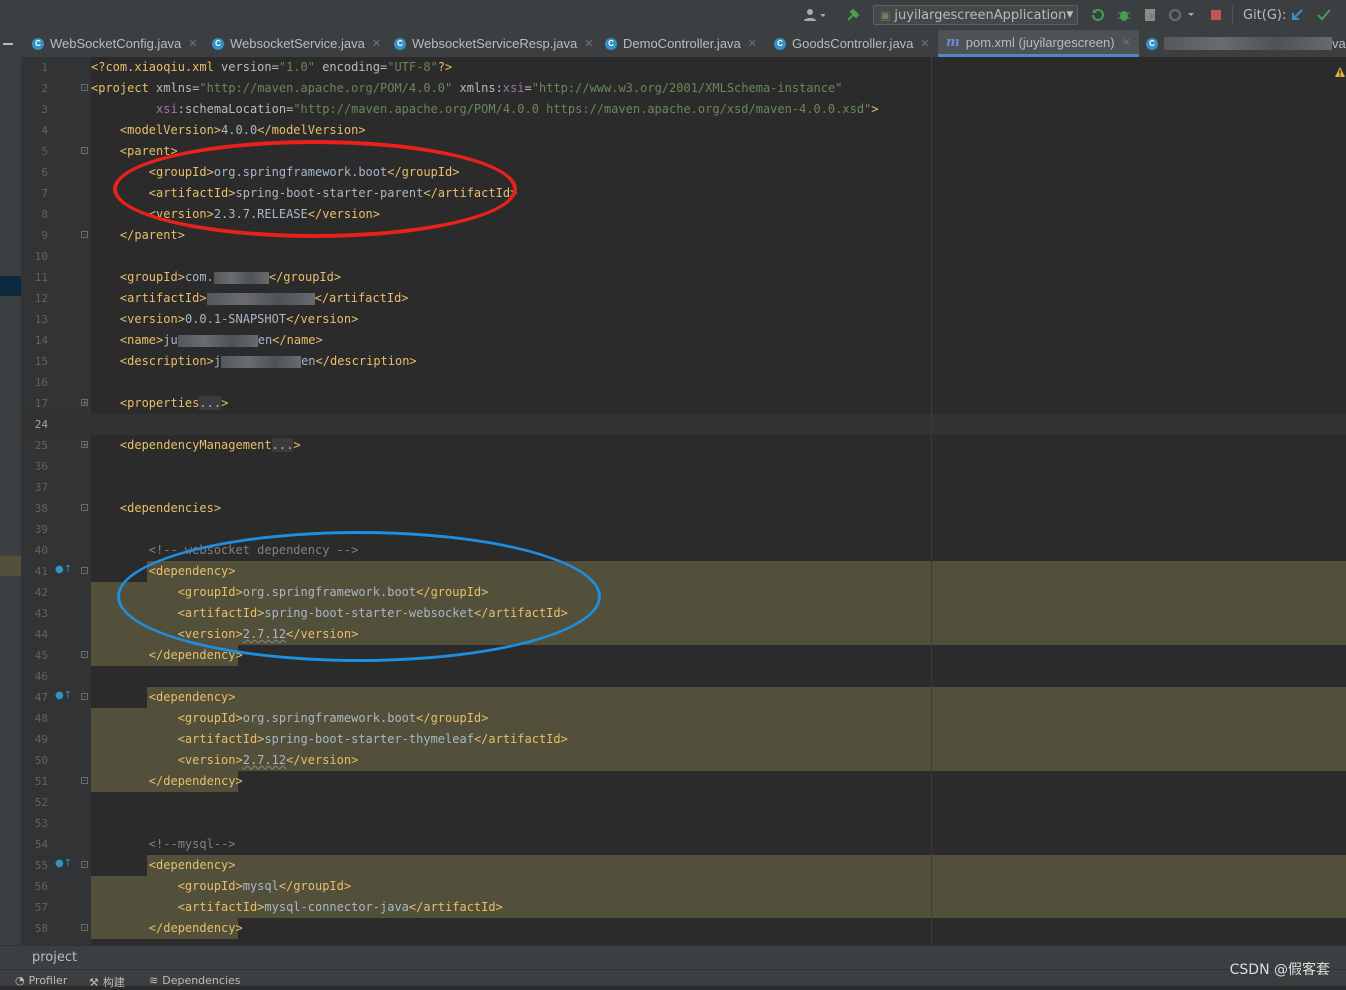 The image size is (1346, 990). Describe the element at coordinates (44, 109) in the screenshot. I see `line-number: 3` at that location.